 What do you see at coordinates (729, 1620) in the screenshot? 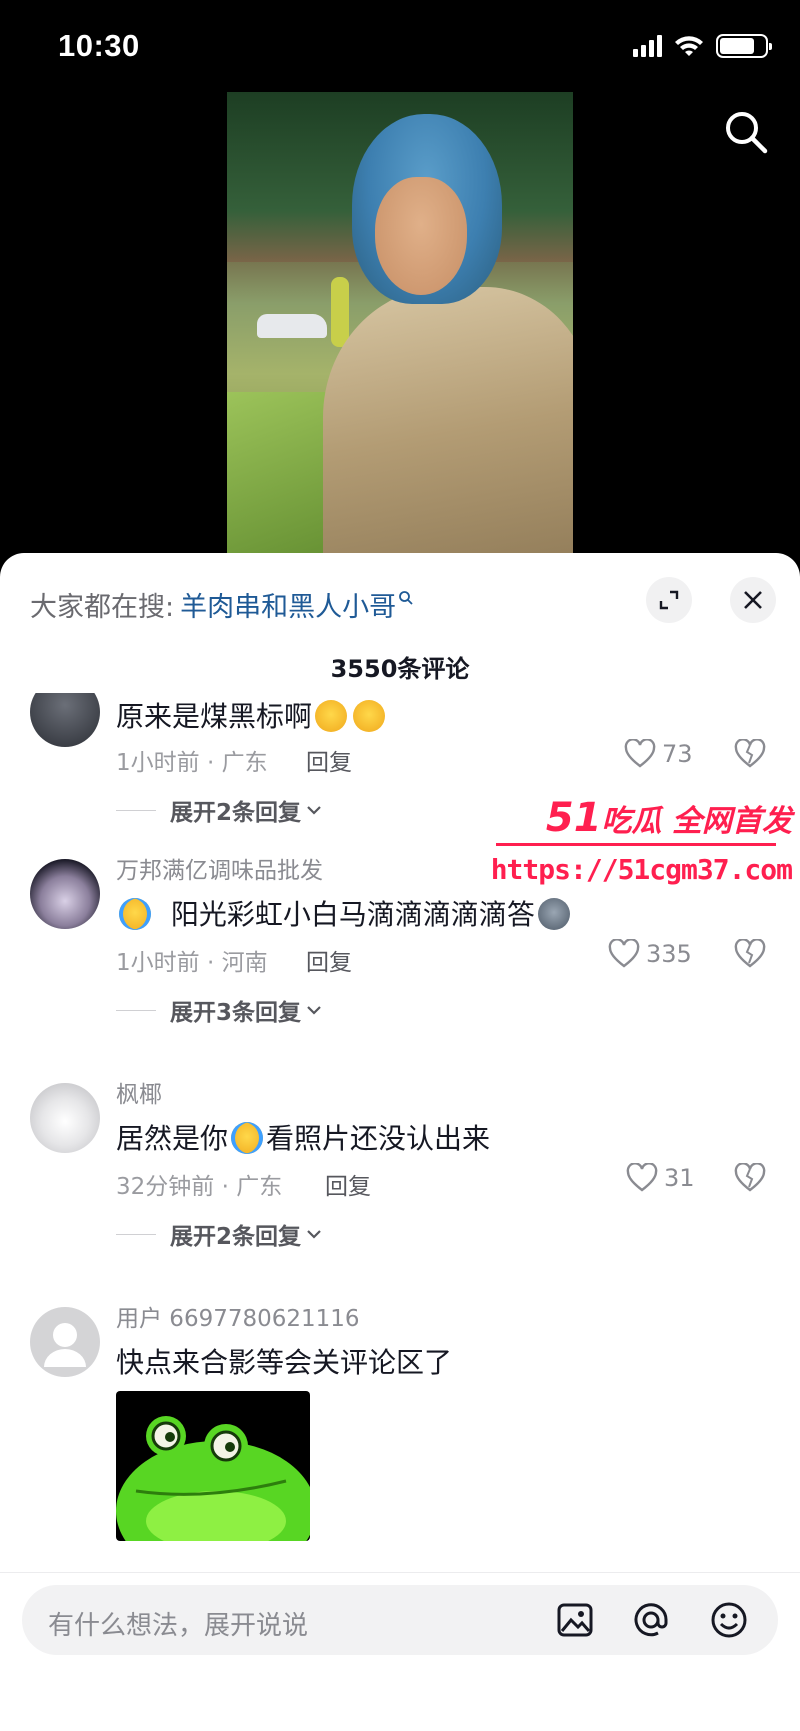
I see `emoji-icon` at bounding box center [729, 1620].